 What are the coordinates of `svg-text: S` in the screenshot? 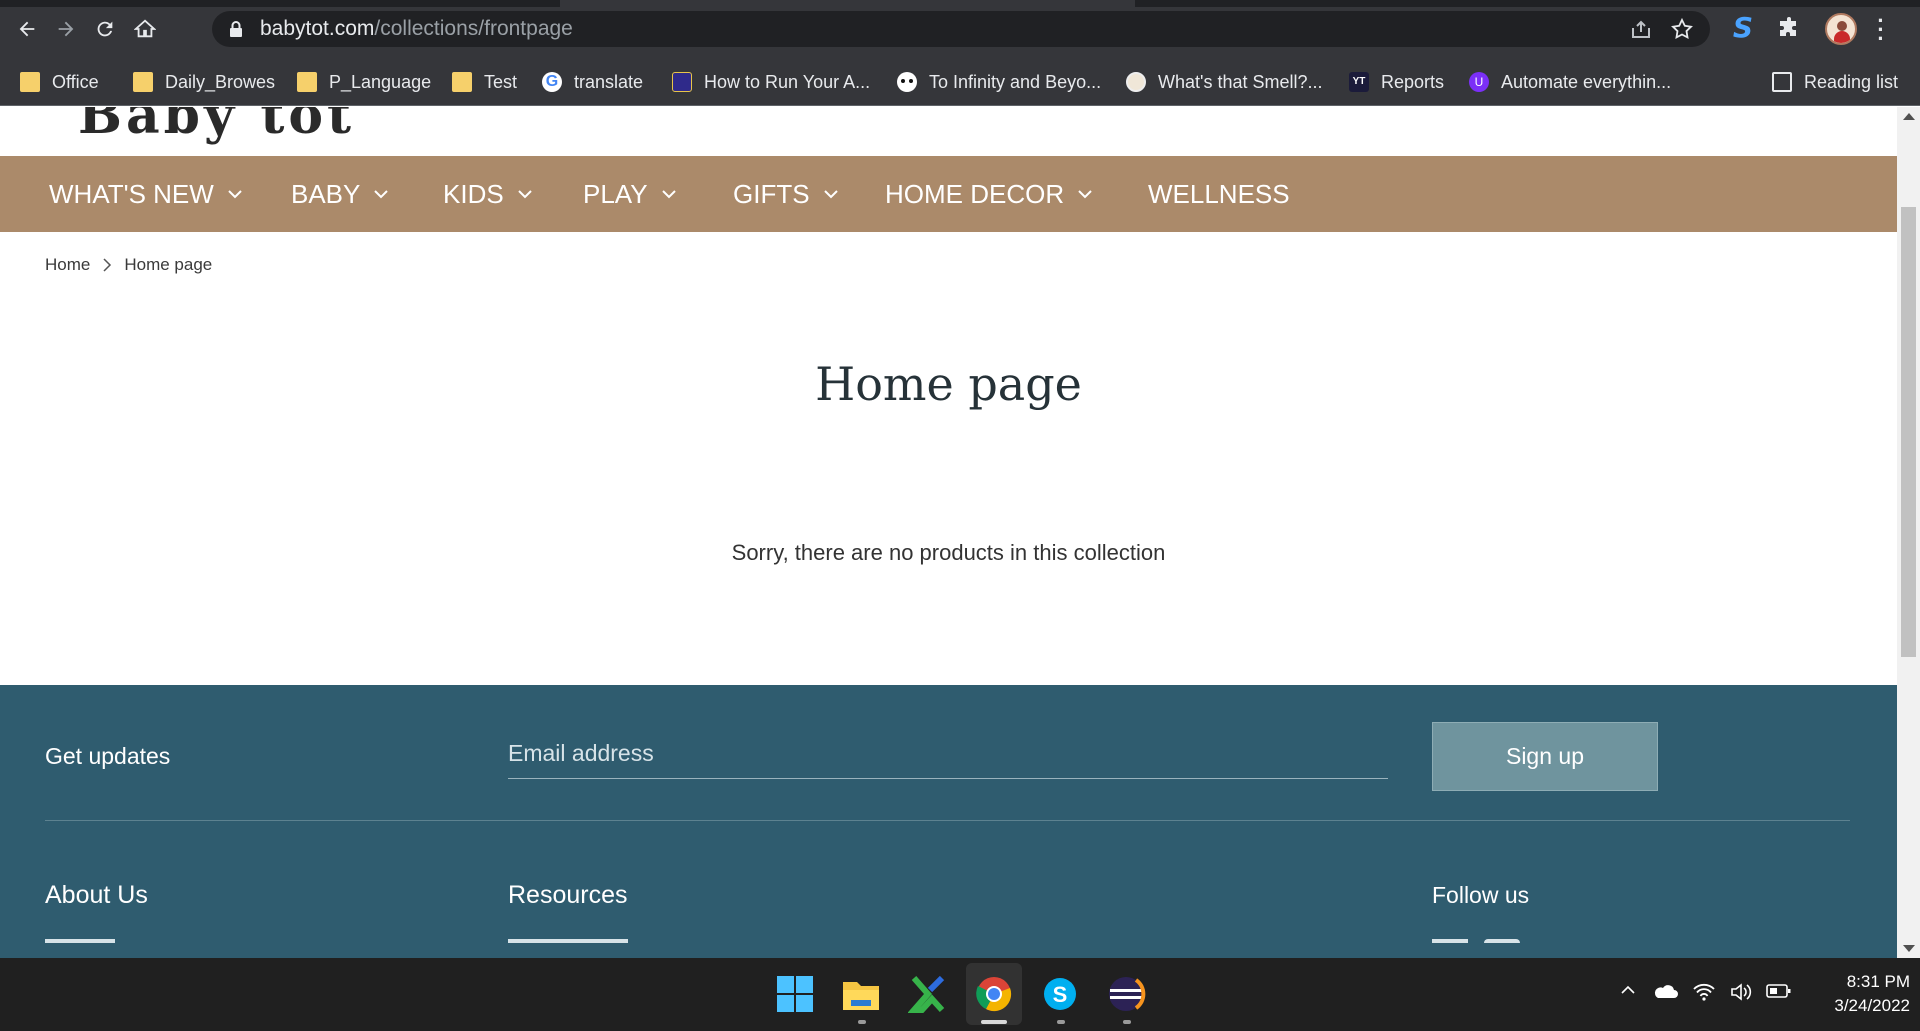 It's located at (1060, 994).